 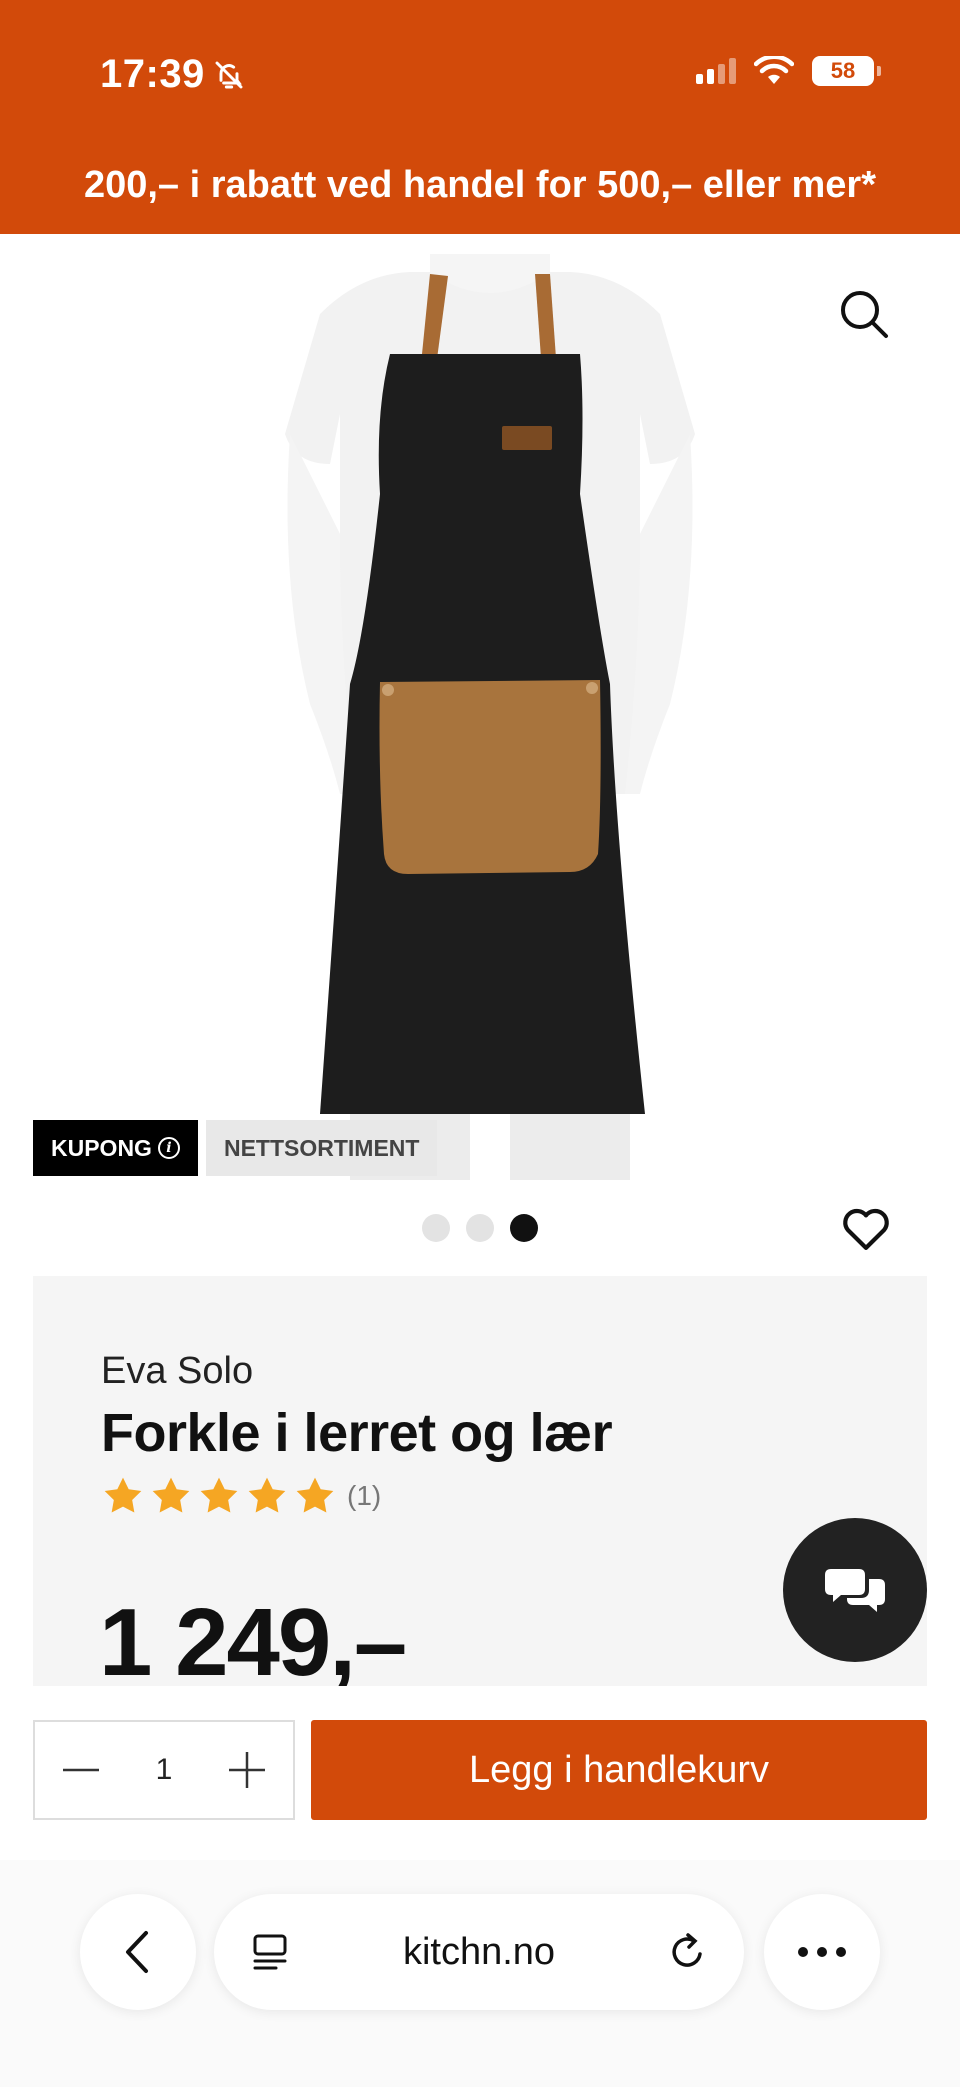 I want to click on more-icon, so click(x=822, y=1952).